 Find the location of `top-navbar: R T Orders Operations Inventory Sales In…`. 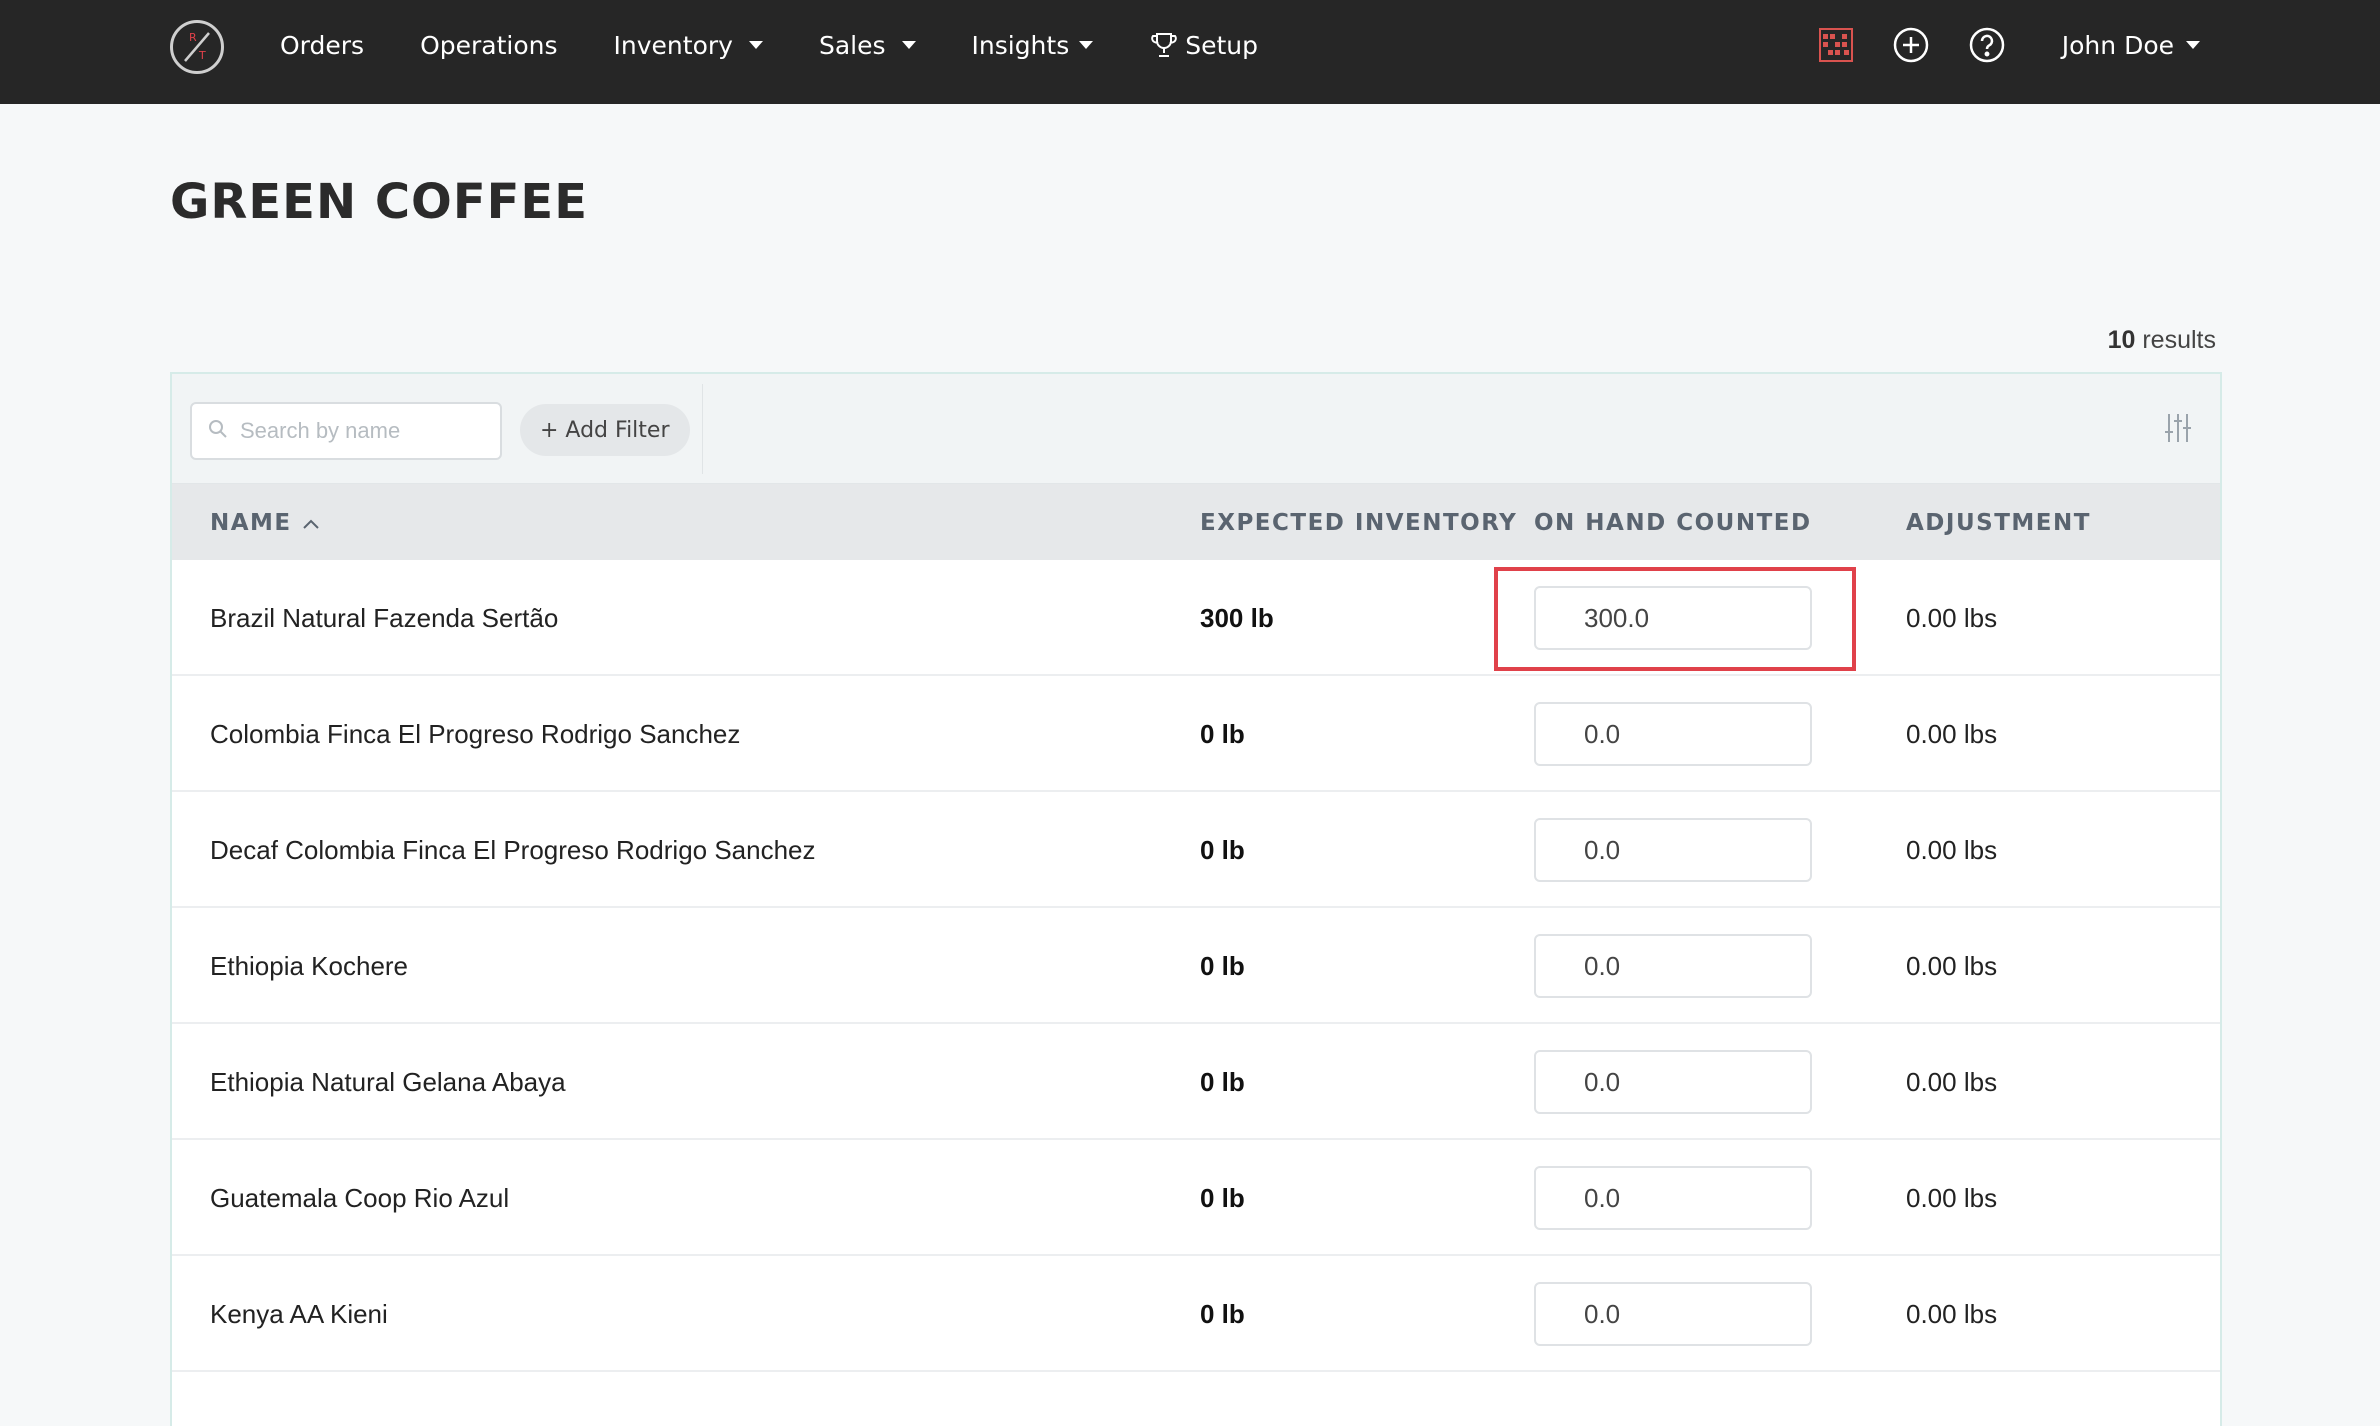

top-navbar: R T Orders Operations Inventory Sales In… is located at coordinates (1190, 52).